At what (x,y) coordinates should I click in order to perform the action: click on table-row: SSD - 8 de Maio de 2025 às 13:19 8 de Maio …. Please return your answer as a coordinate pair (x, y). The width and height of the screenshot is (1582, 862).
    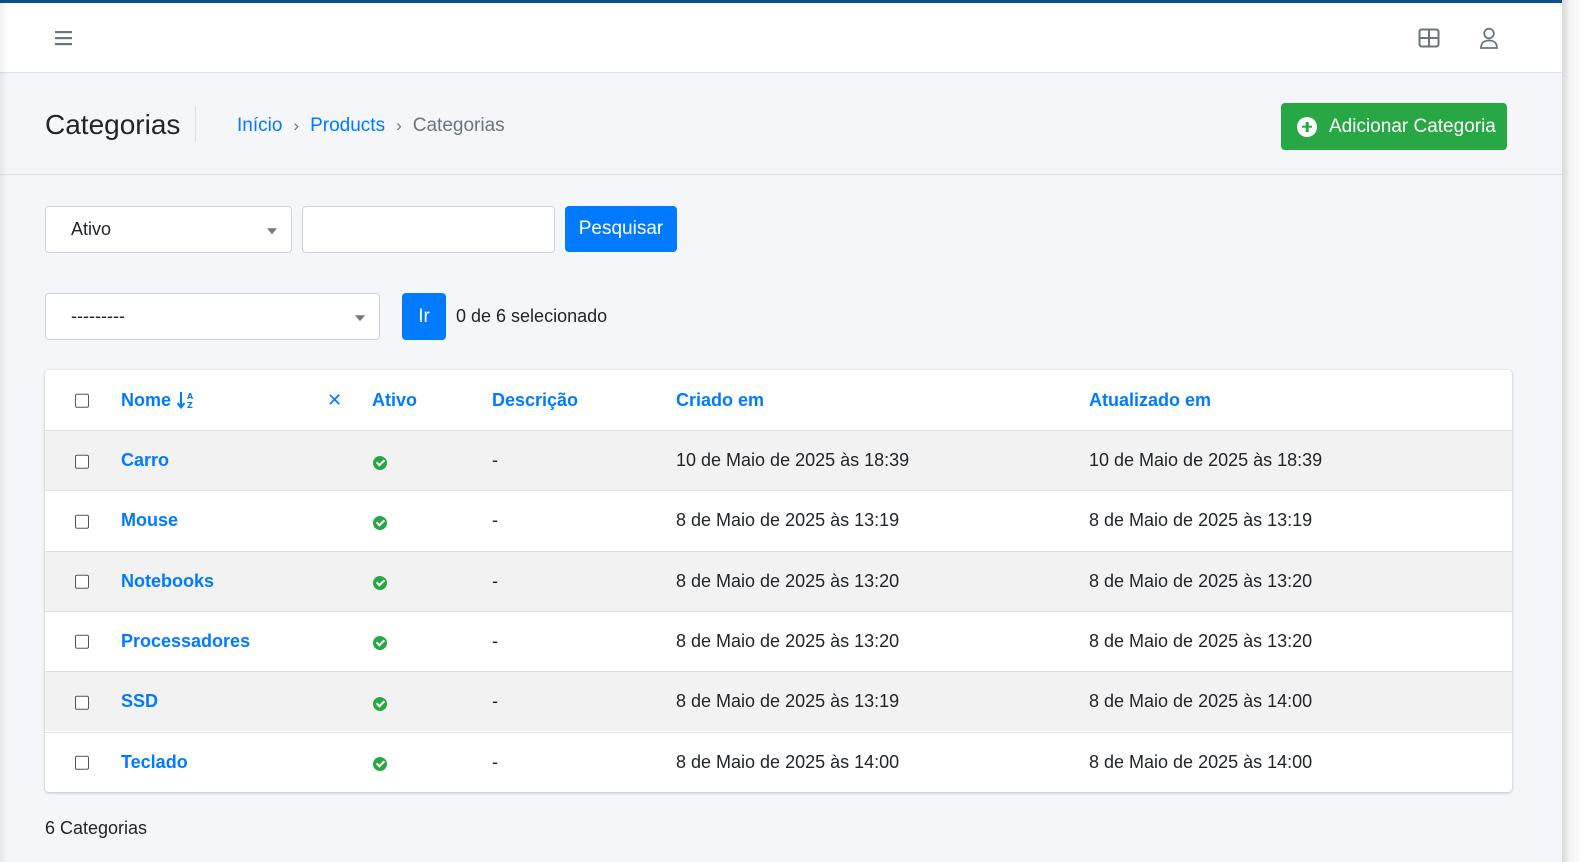
    Looking at the image, I should click on (778, 701).